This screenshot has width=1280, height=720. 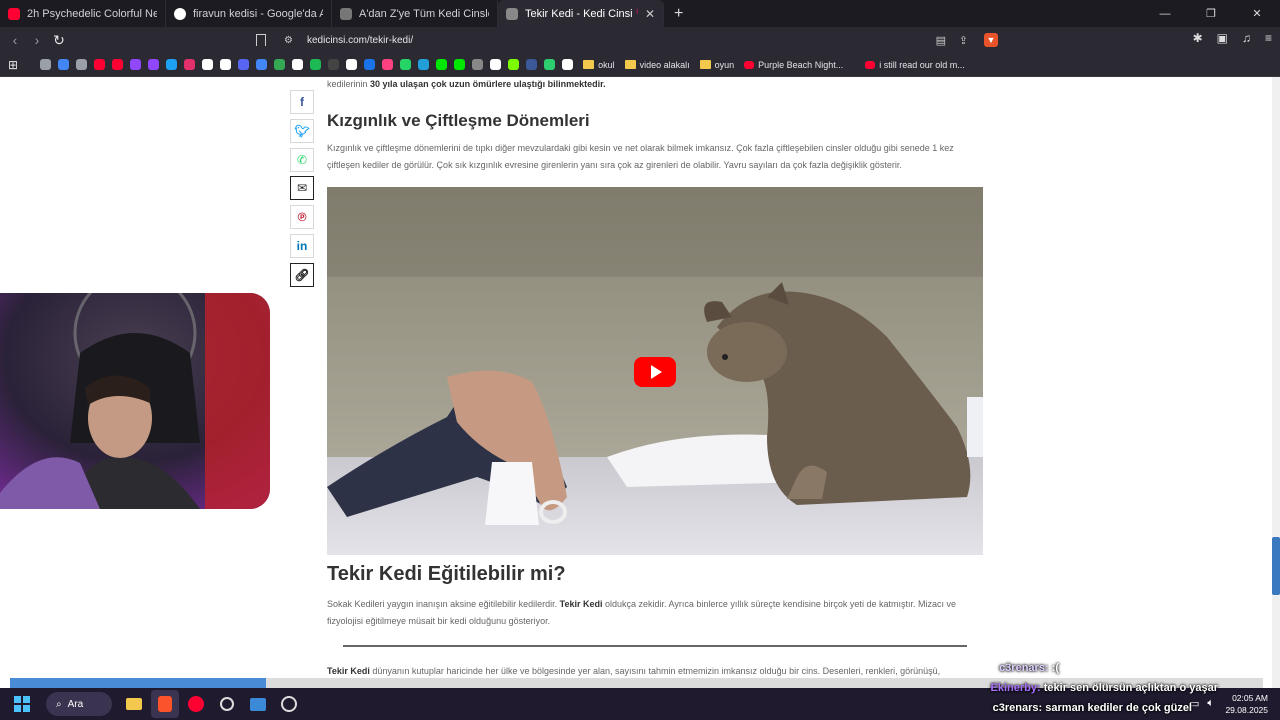 What do you see at coordinates (991, 40) in the screenshot?
I see `brave-shields-icon: ▼` at bounding box center [991, 40].